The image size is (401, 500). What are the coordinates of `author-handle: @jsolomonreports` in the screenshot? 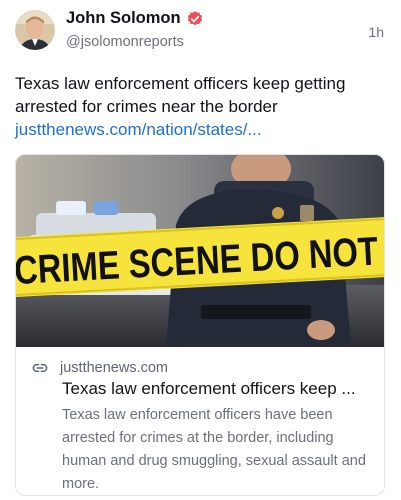 It's located at (125, 42).